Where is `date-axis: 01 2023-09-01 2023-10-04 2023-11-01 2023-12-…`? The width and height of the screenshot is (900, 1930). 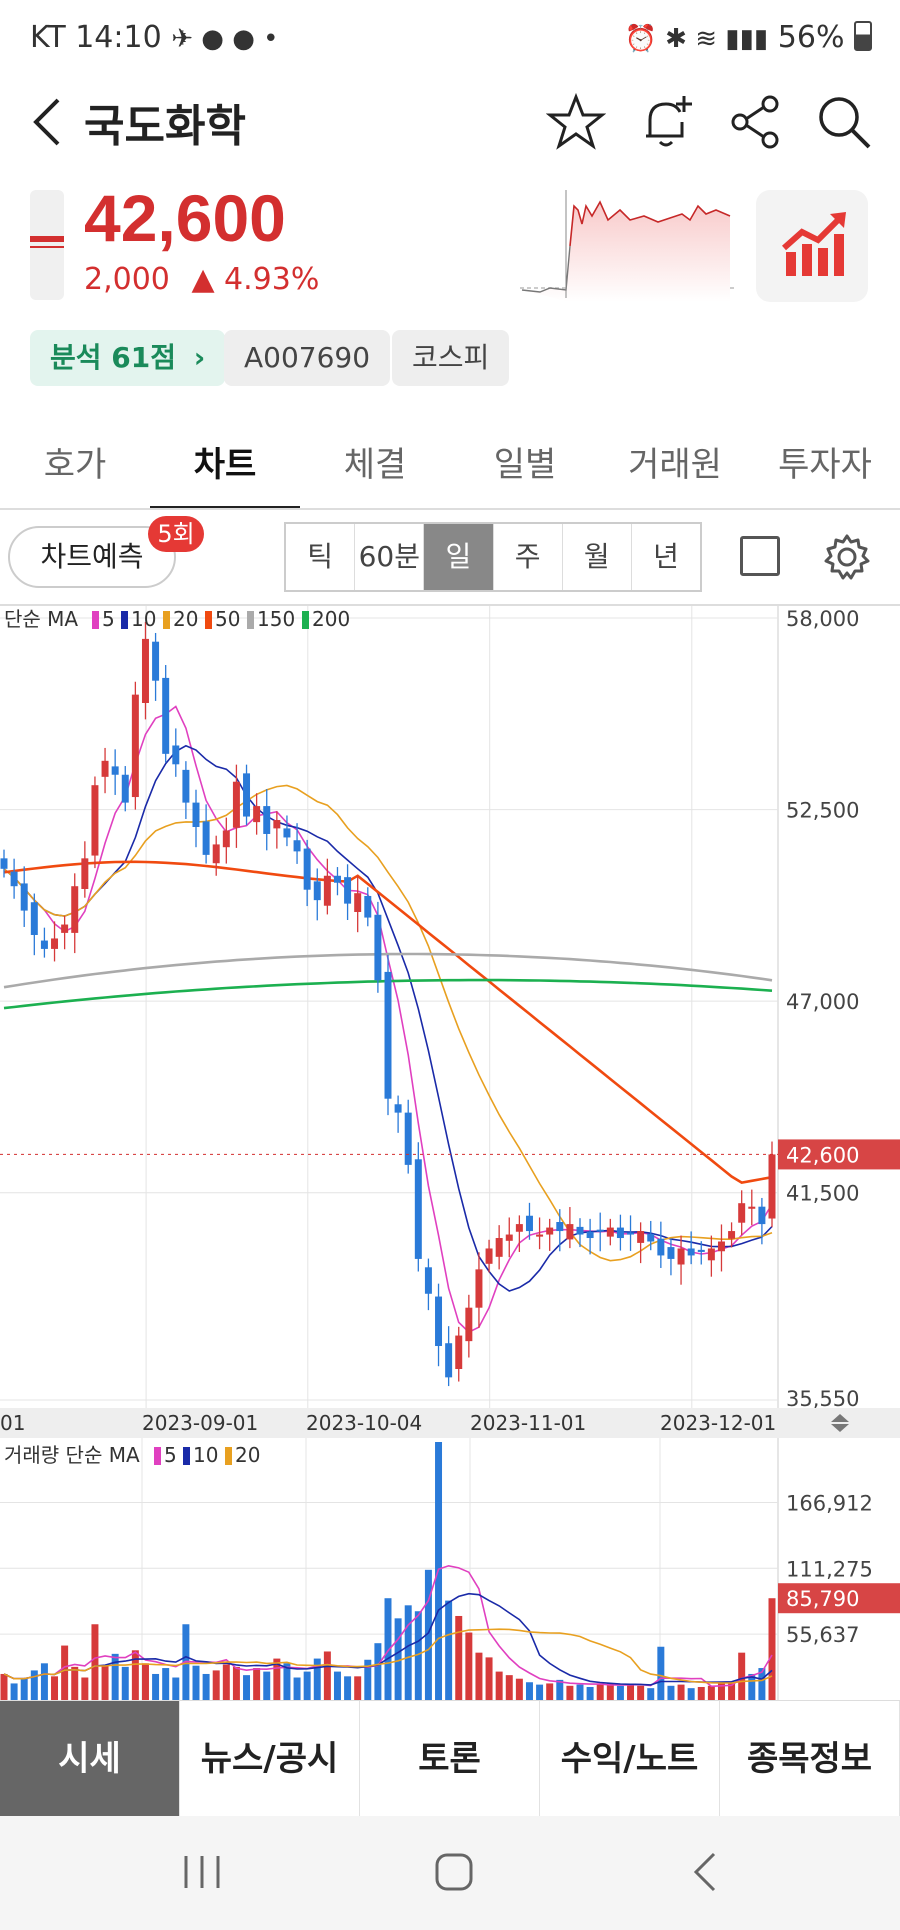 date-axis: 01 2023-09-01 2023-10-04 2023-11-01 2023-12-… is located at coordinates (450, 1423).